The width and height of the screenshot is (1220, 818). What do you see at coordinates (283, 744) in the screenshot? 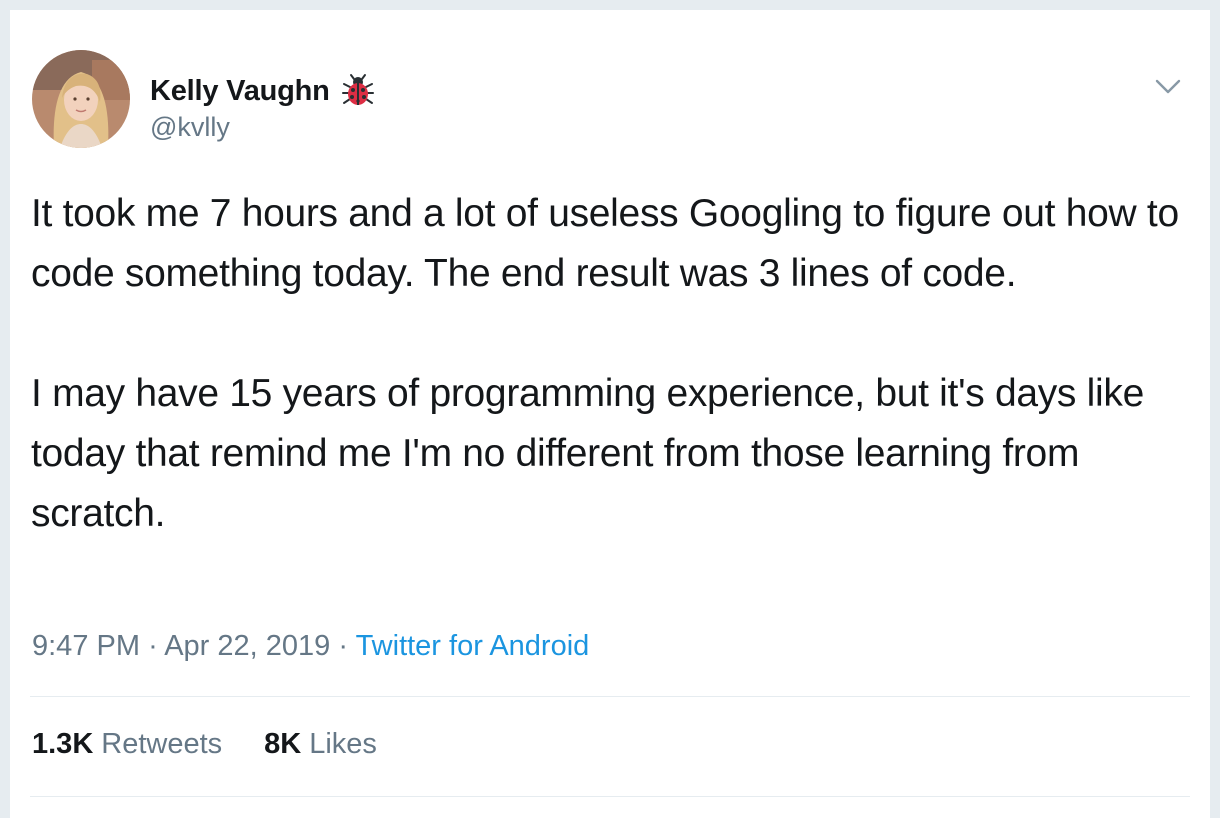
I see `likes-count: 8K` at bounding box center [283, 744].